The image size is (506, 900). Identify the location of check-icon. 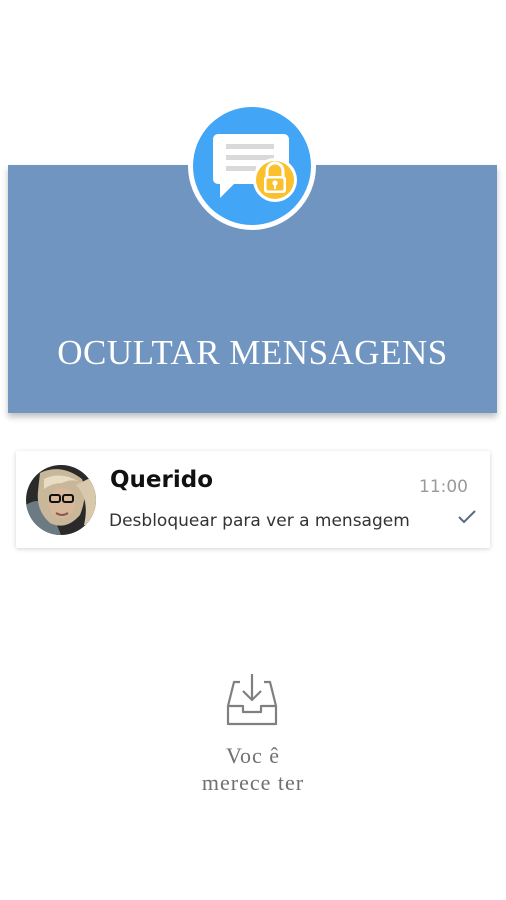
(467, 517).